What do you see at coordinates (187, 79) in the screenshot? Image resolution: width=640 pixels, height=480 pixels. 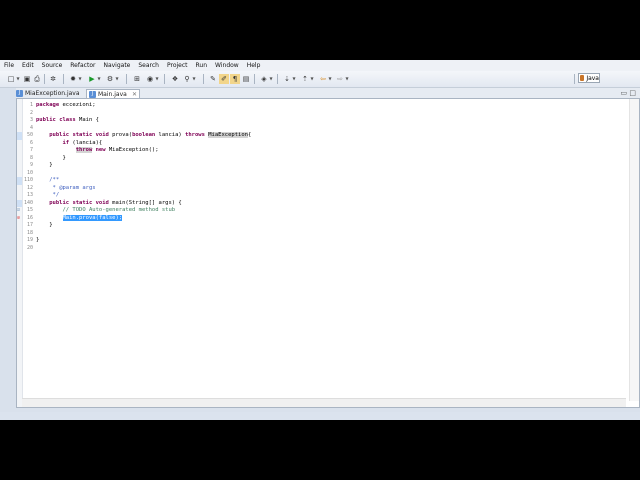 I see `search-icon: ⚲` at bounding box center [187, 79].